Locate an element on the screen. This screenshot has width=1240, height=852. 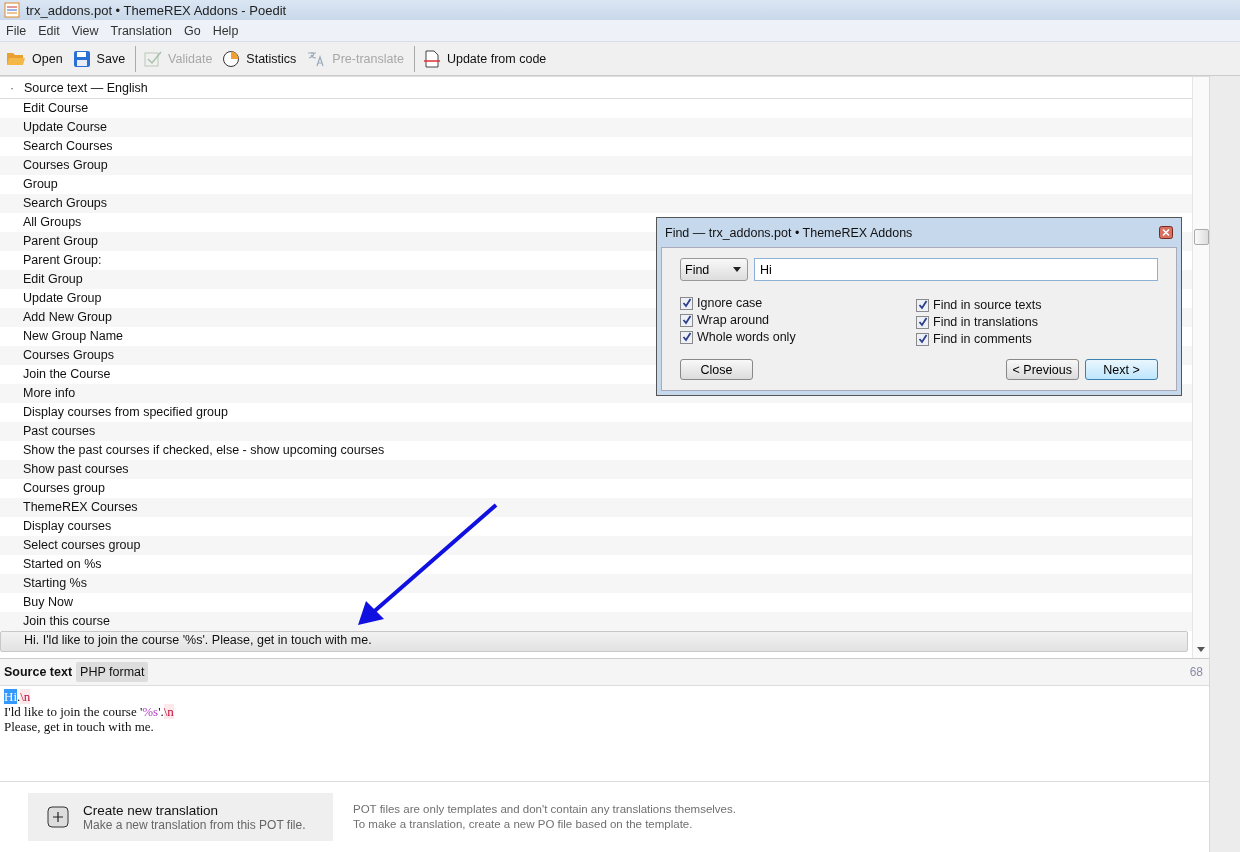
format-tag: PHP format is located at coordinates (112, 672).